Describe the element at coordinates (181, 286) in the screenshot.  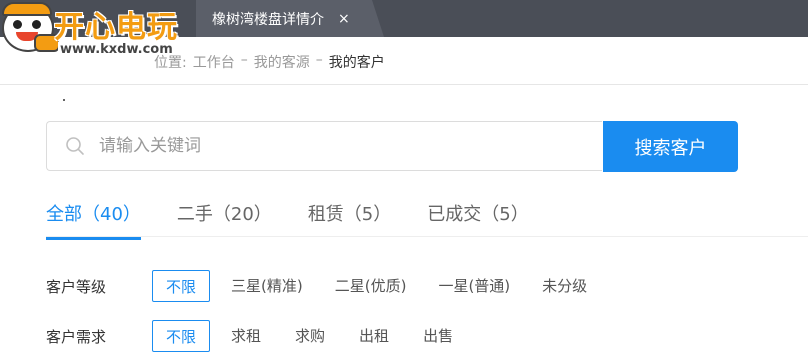
I see `filter-option-level-any: 不限` at that location.